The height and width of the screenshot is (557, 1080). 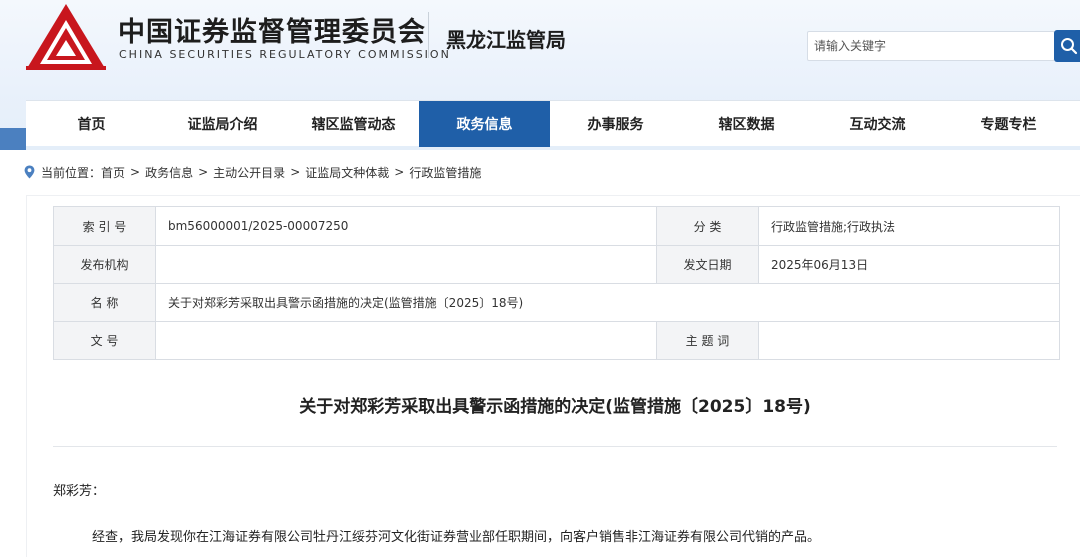 I want to click on table-row: 名 称 关于对郑彩芳采取出具警示函措施的决定(监管措施〔2025〕18号), so click(x=556, y=302).